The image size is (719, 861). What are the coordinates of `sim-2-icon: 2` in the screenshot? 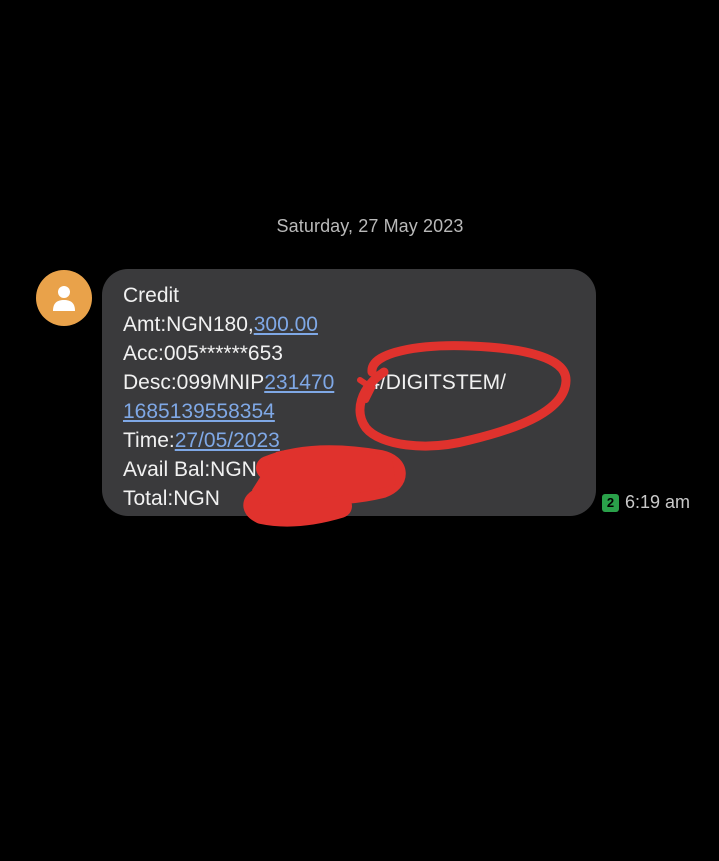 It's located at (610, 502).